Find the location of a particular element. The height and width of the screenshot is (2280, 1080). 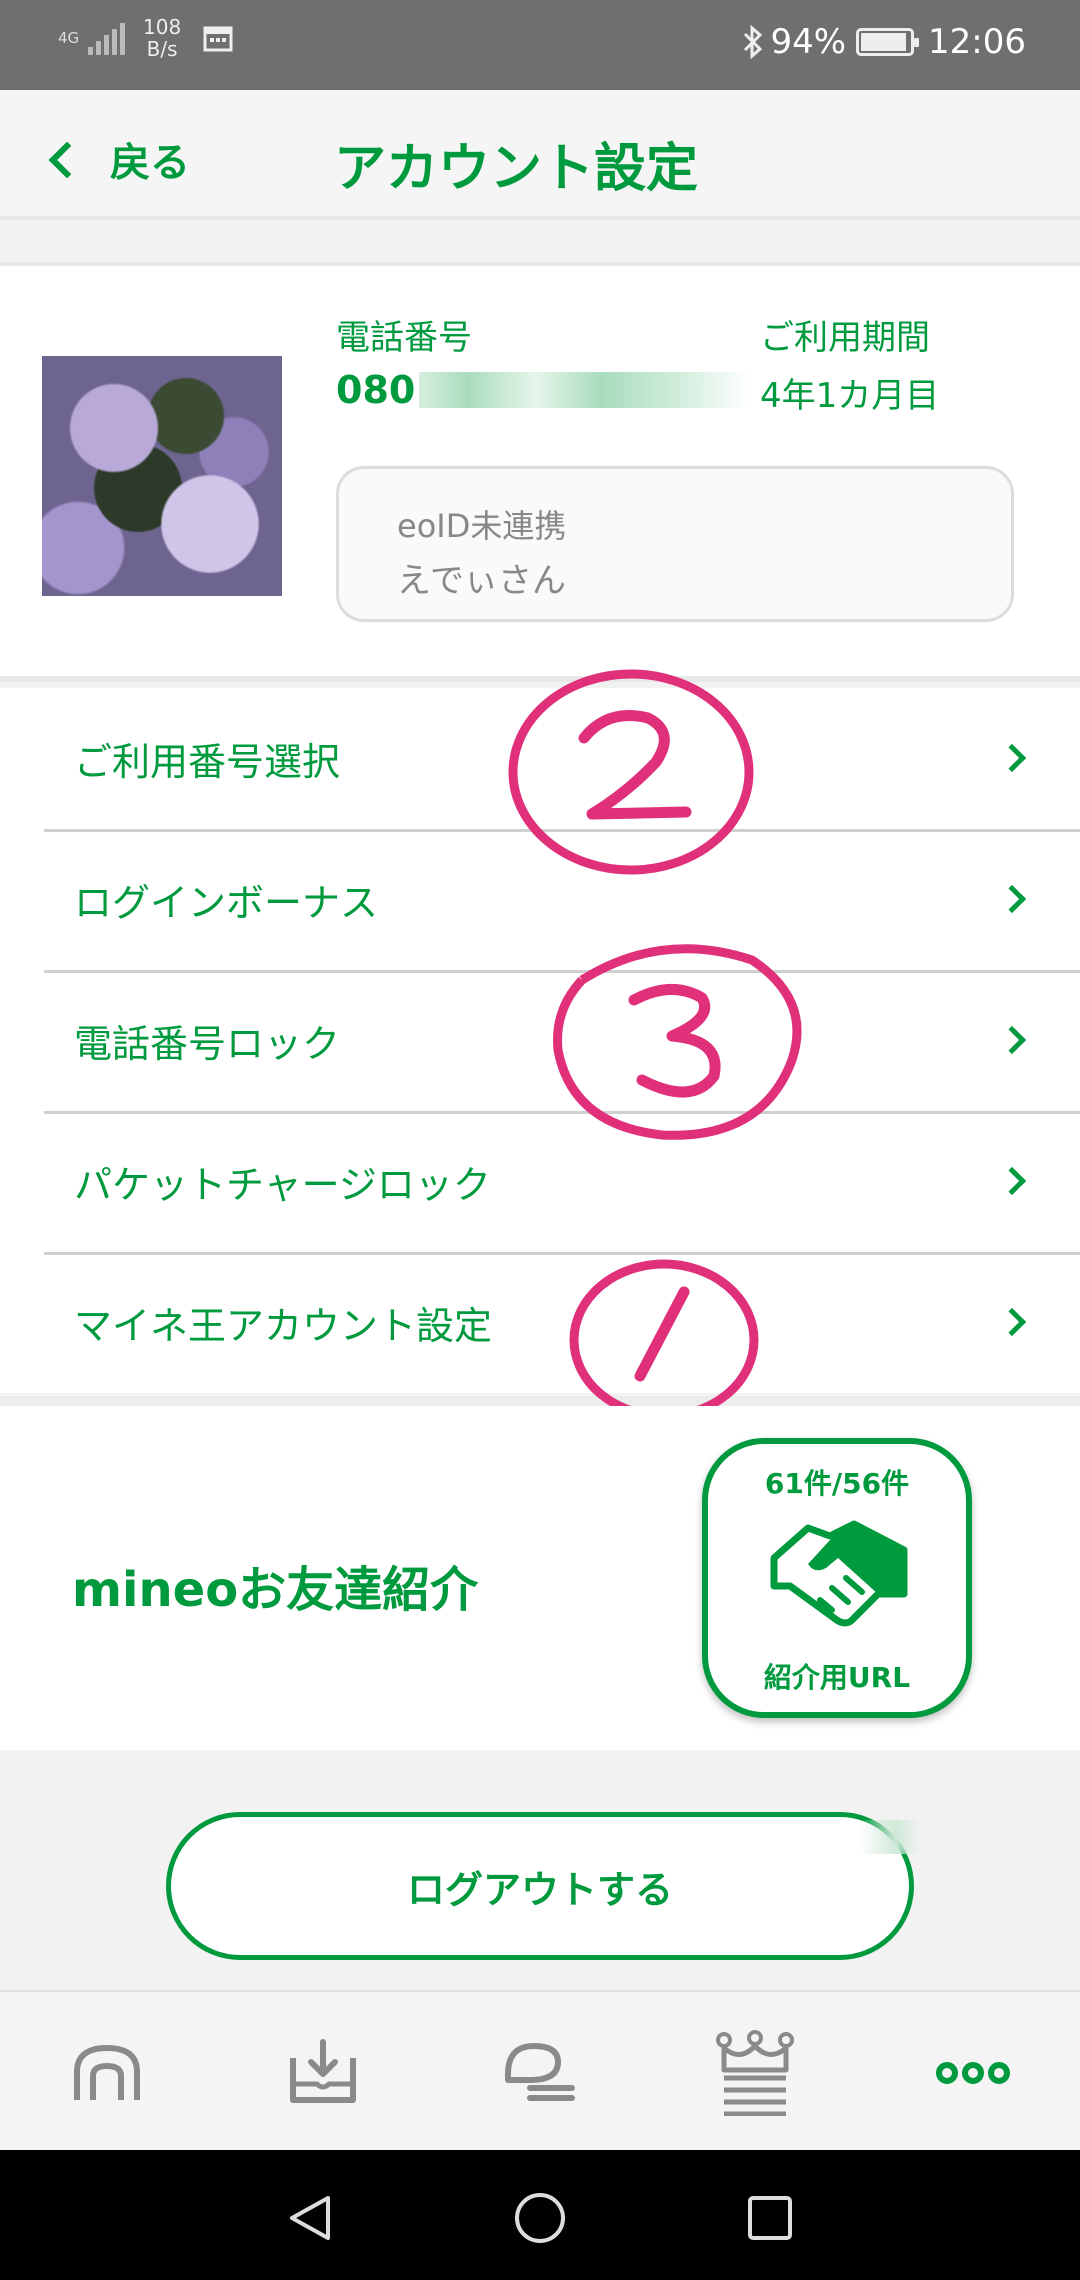

nav-home-button is located at coordinates (540, 2218).